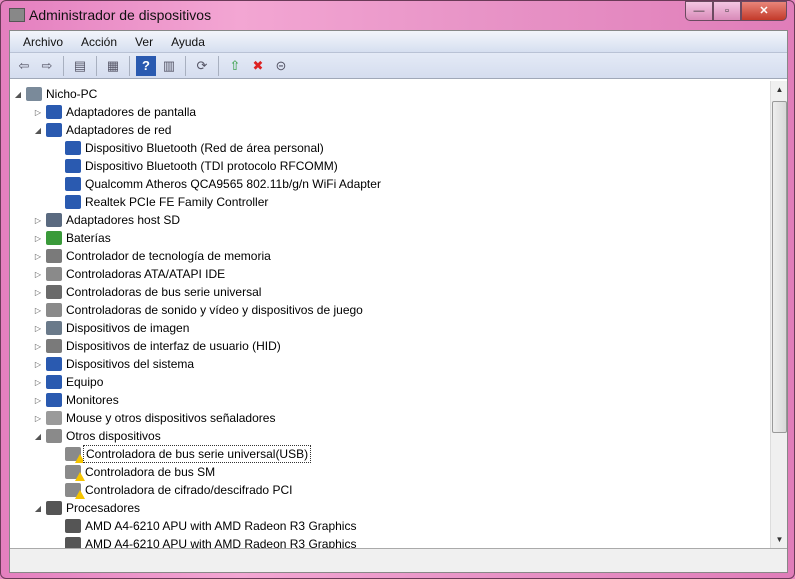 Image resolution: width=795 pixels, height=579 pixels. I want to click on menu-accion: Acción, so click(99, 42).